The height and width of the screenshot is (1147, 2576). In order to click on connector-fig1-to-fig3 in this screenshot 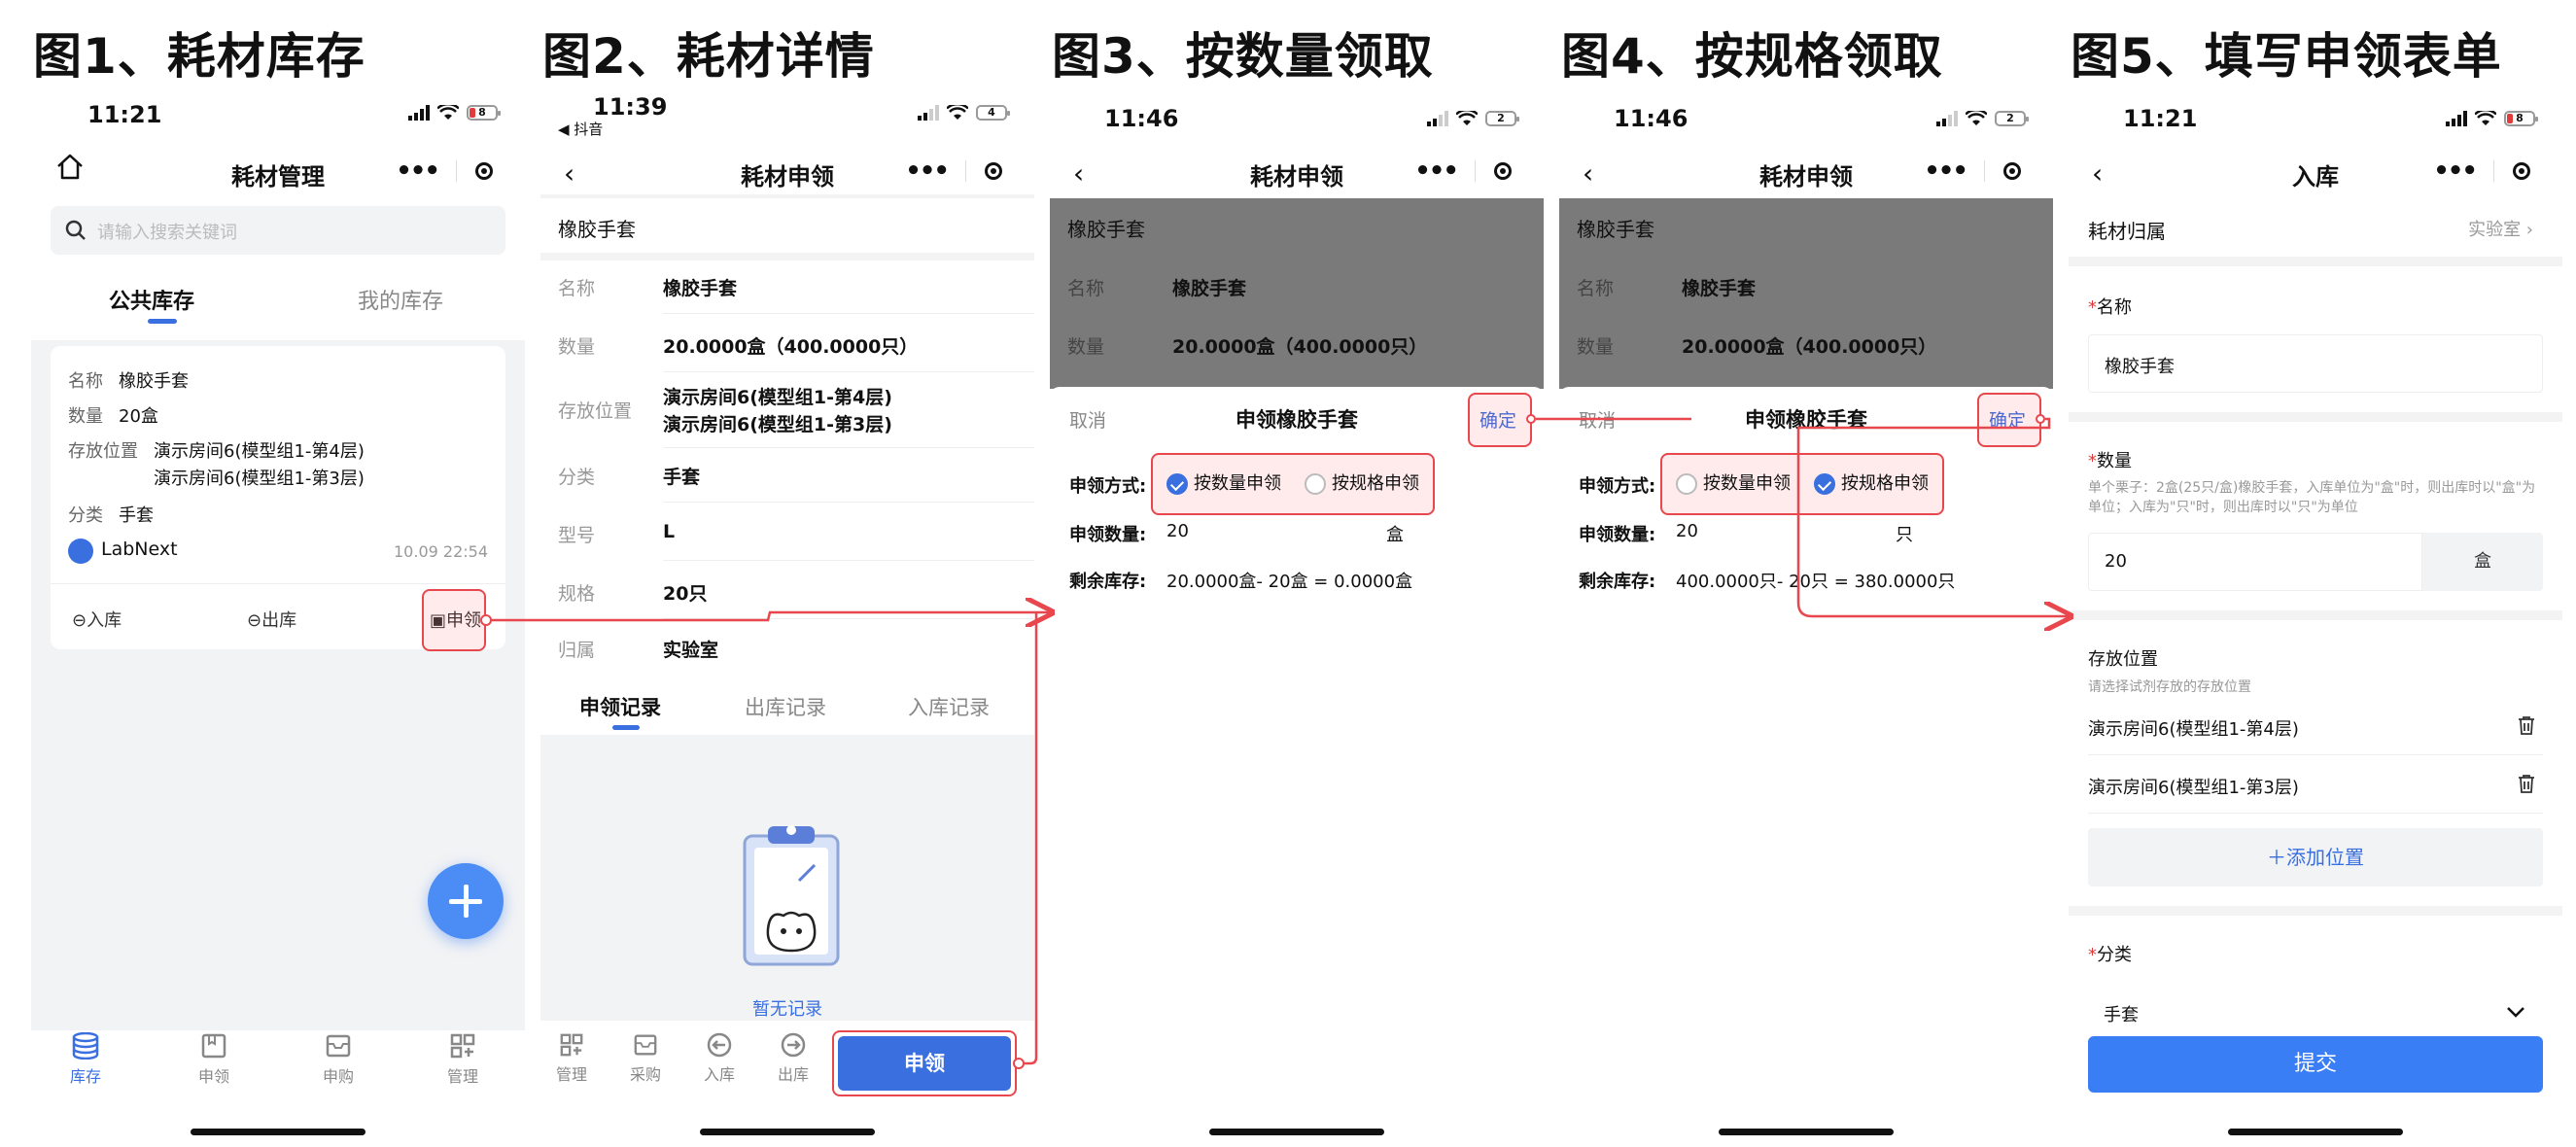, I will do `click(770, 616)`.